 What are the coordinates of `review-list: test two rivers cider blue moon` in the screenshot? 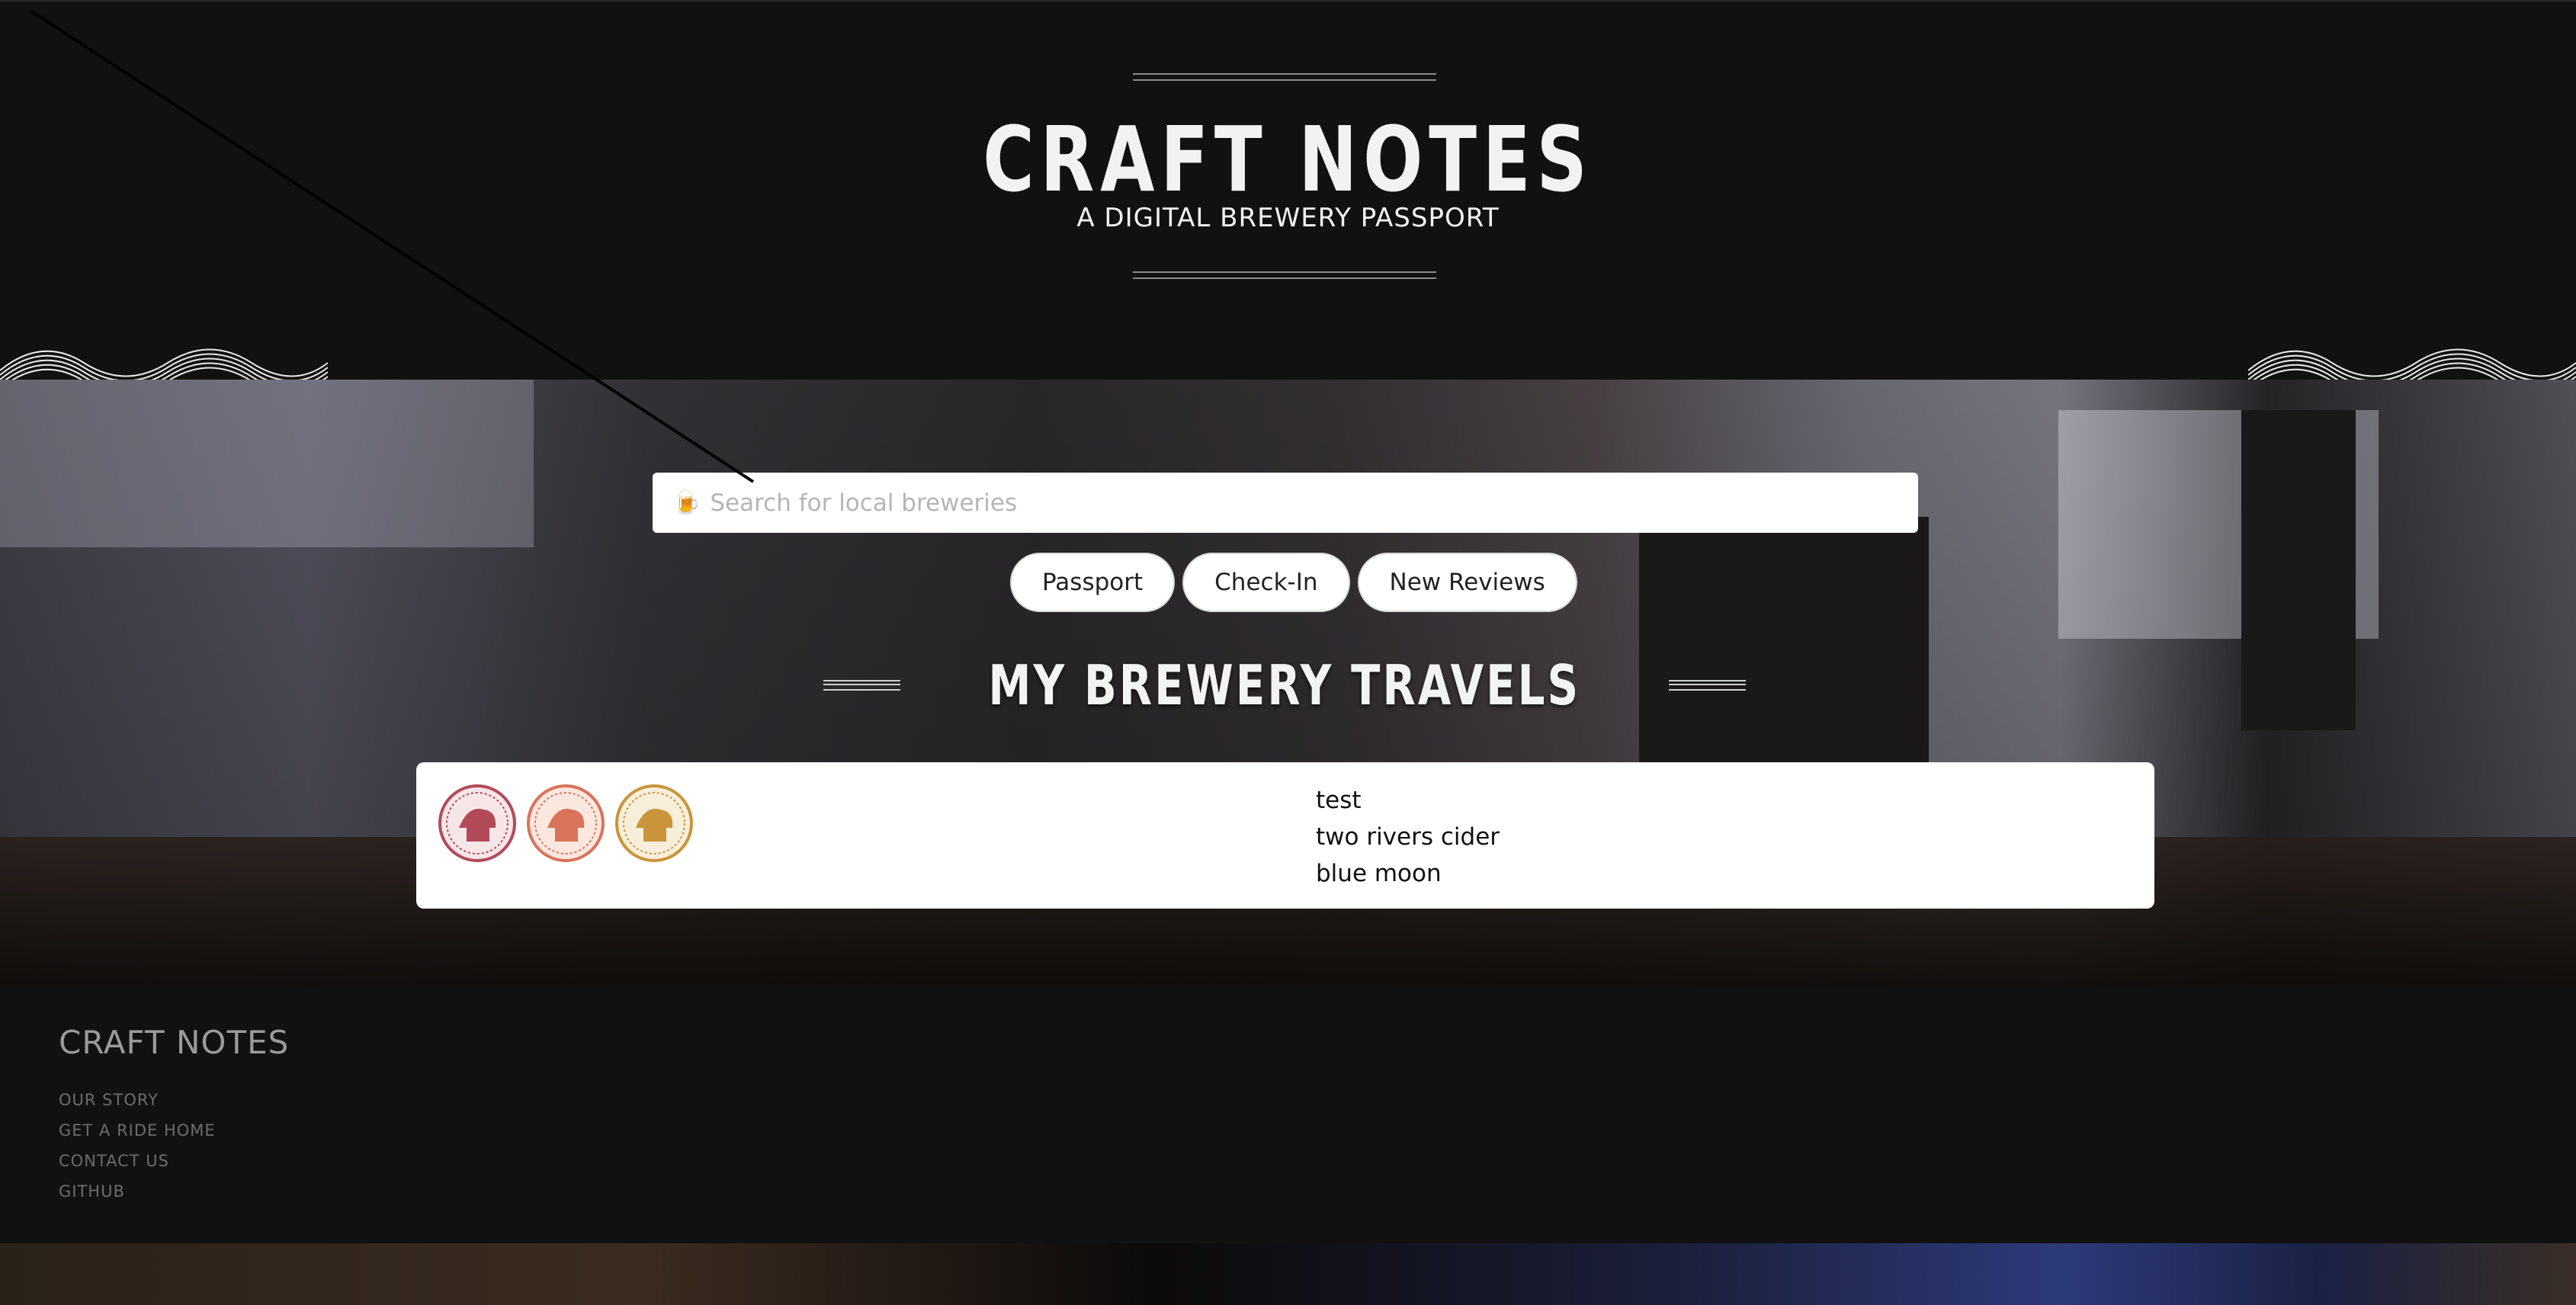 It's located at (1408, 837).